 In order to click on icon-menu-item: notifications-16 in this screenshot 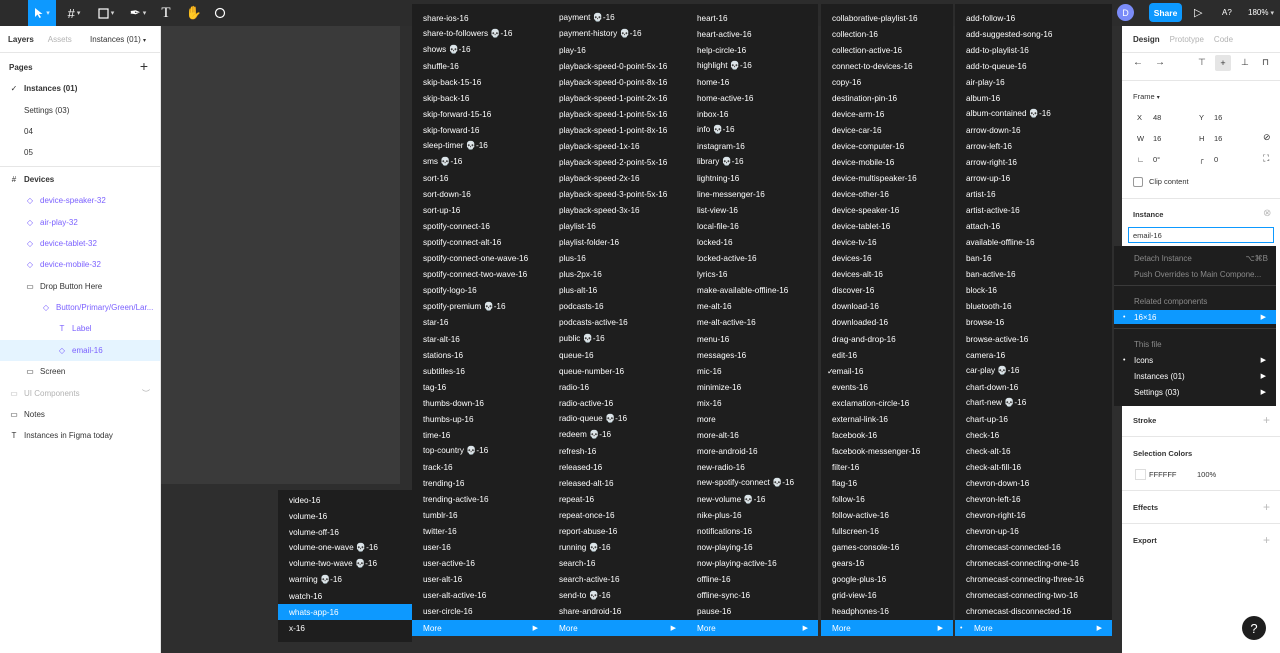, I will do `click(752, 532)`.